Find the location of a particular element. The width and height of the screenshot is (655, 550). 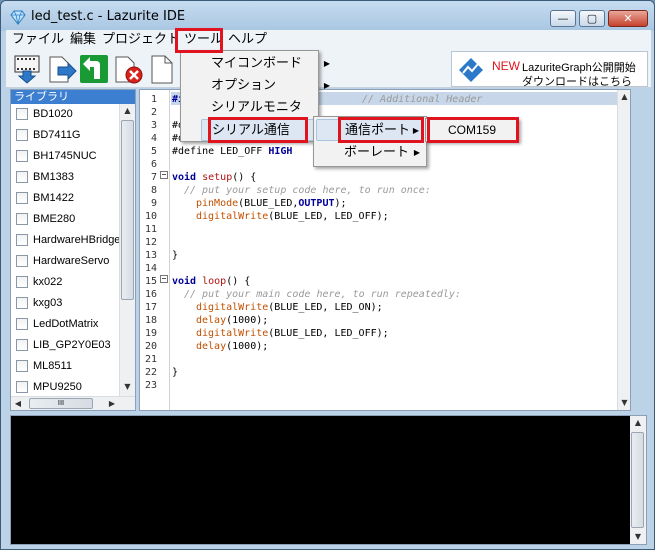

library-item: kxg03 is located at coordinates (39, 303).